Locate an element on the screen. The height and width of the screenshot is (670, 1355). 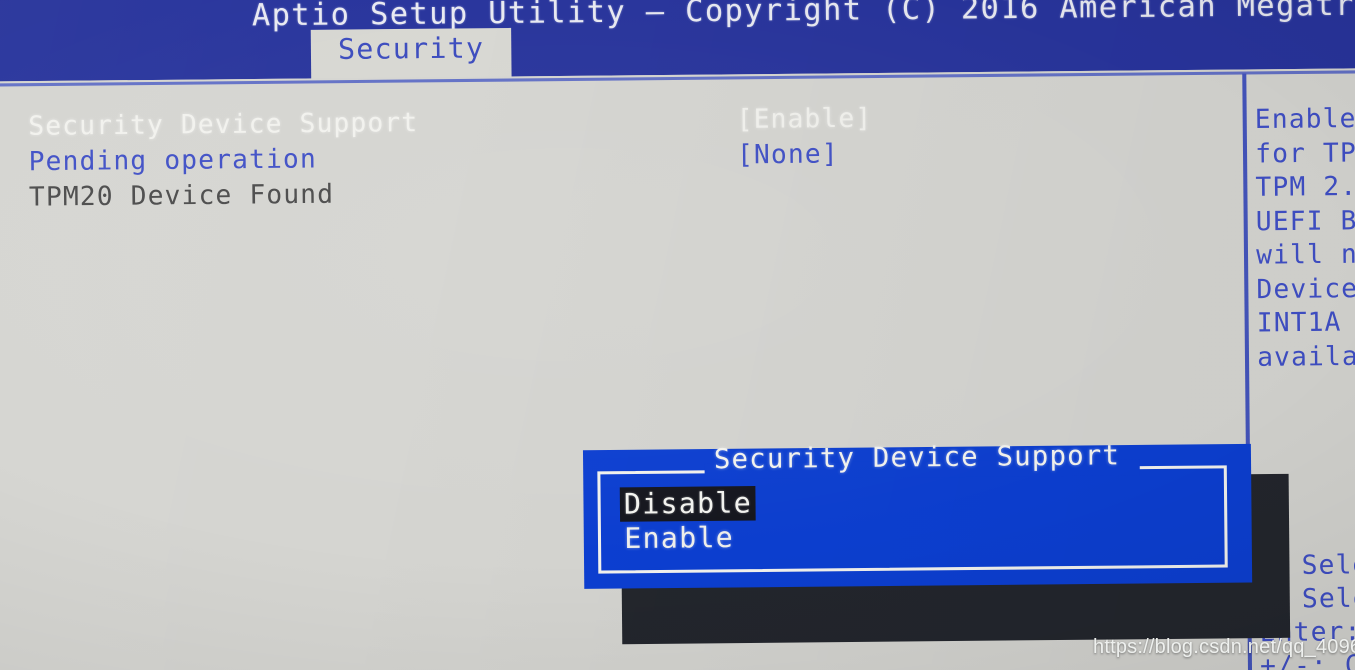
help-line: Device. is located at coordinates (1305, 289).